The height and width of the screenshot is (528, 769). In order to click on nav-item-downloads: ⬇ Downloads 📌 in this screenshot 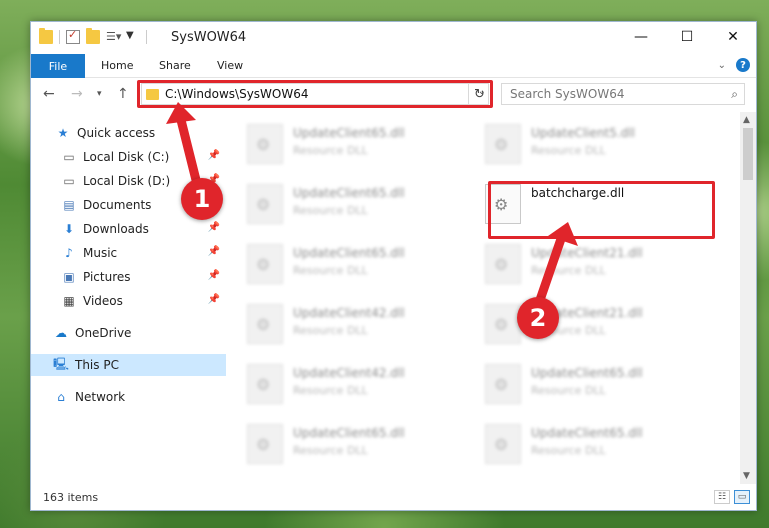, I will do `click(128, 229)`.